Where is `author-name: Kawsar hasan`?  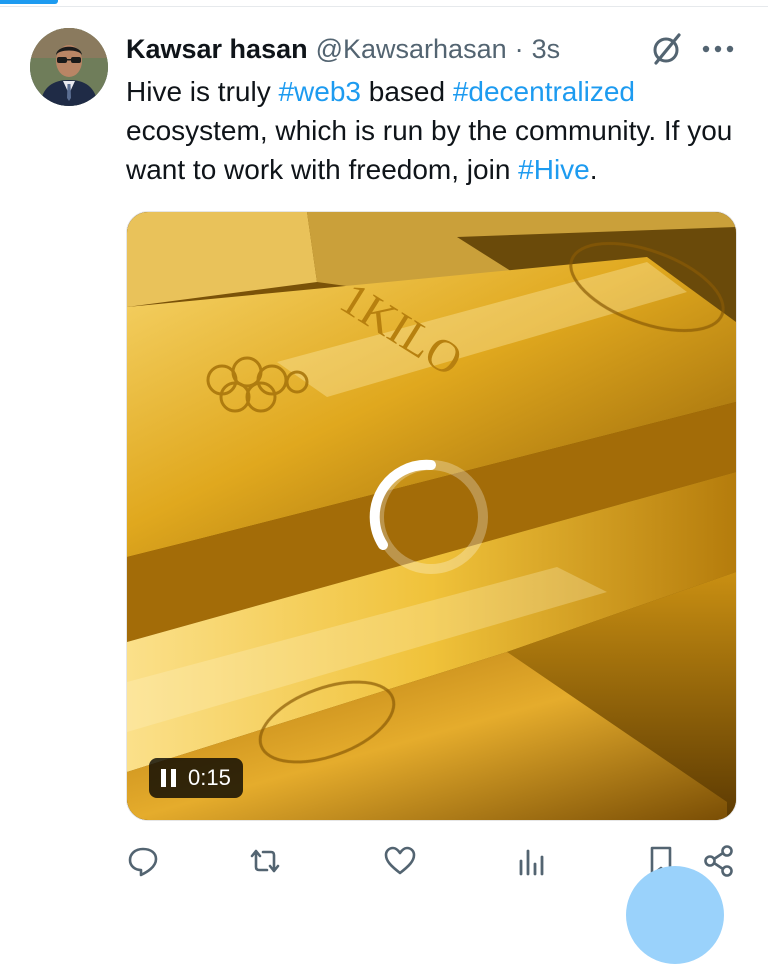 author-name: Kawsar hasan is located at coordinates (217, 49).